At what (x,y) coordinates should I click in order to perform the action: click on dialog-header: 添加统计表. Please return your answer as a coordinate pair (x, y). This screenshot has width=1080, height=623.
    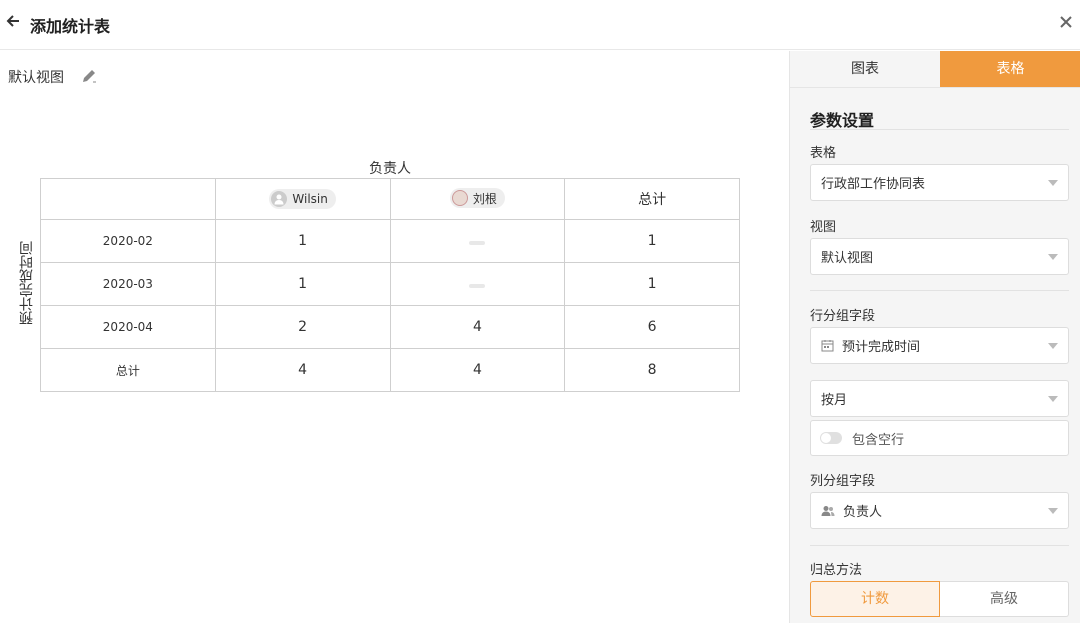
    Looking at the image, I should click on (540, 25).